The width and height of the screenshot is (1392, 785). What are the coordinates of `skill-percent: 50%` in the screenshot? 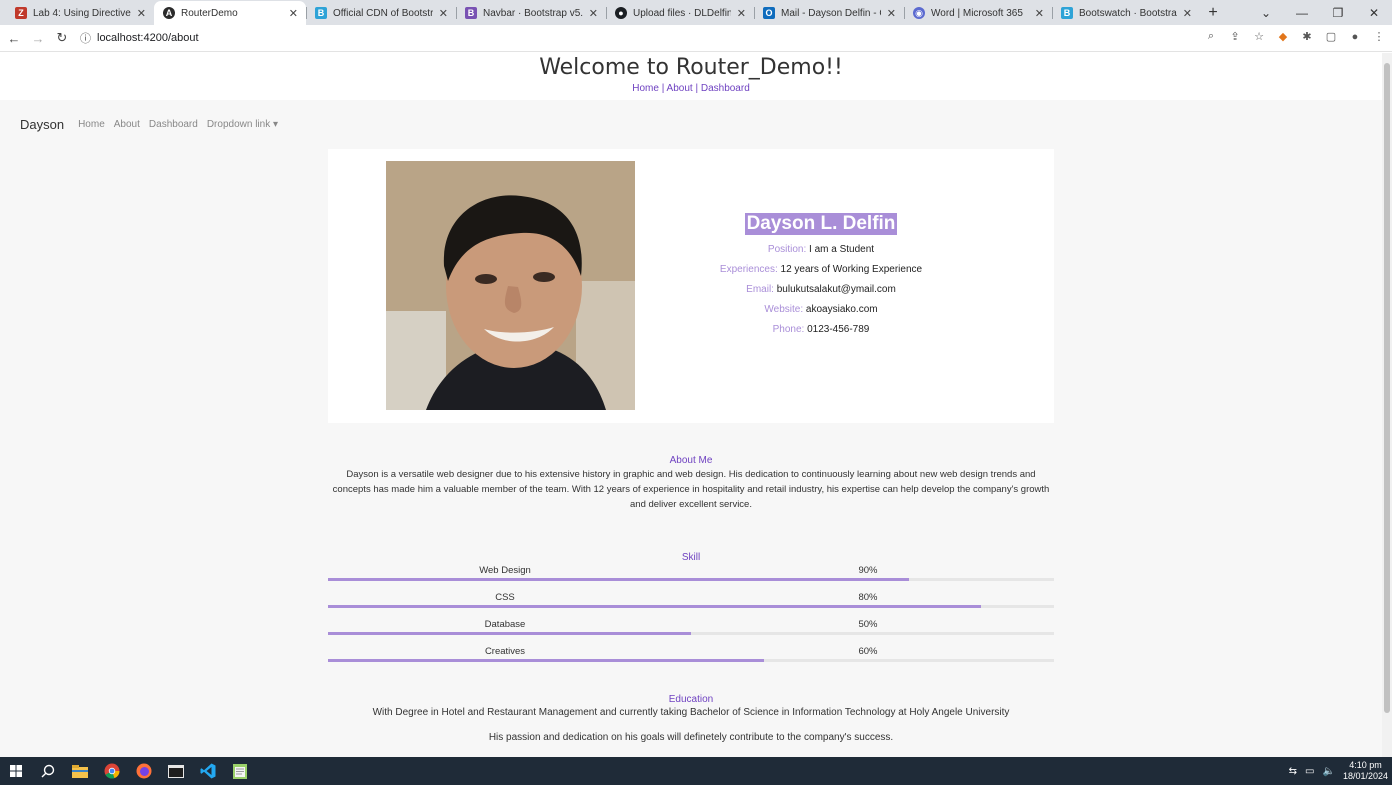 It's located at (868, 624).